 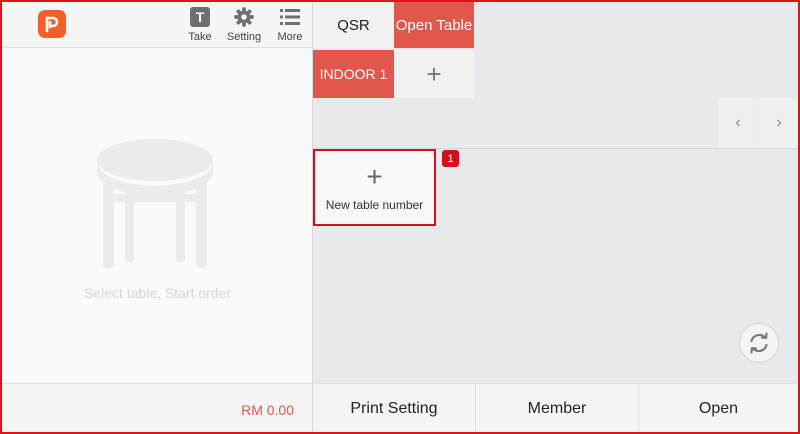 What do you see at coordinates (244, 37) in the screenshot?
I see `setting-label: Setting` at bounding box center [244, 37].